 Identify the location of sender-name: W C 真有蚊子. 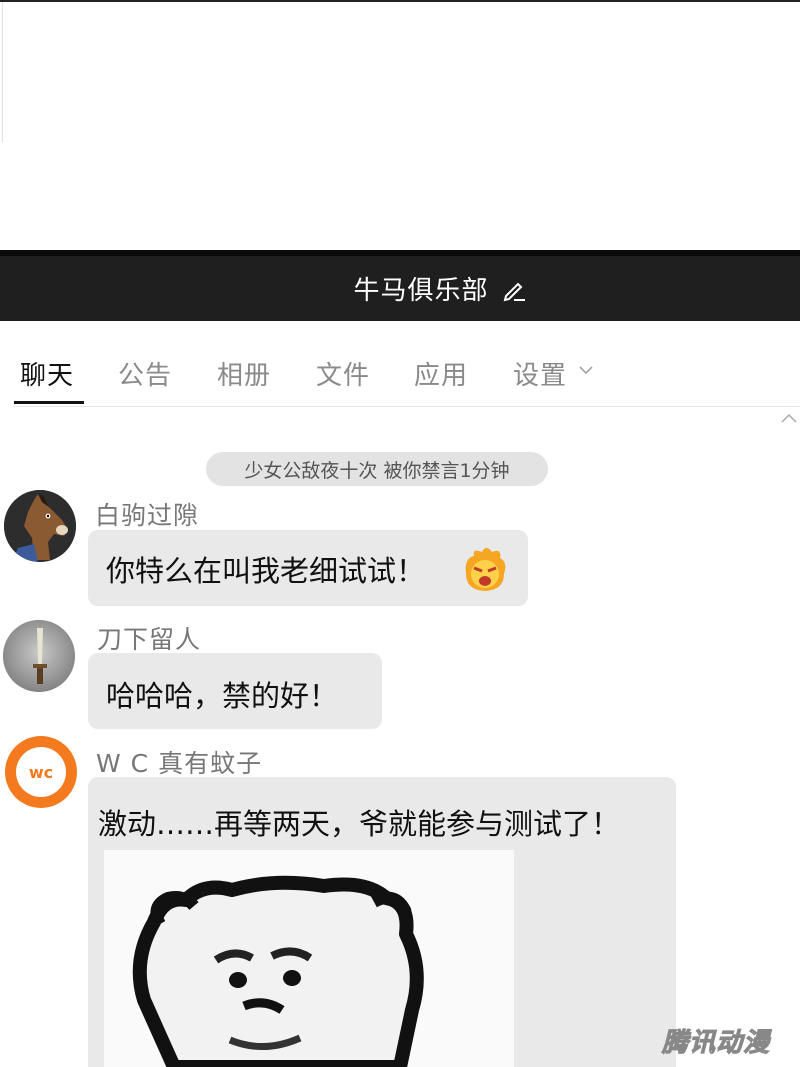
(179, 763).